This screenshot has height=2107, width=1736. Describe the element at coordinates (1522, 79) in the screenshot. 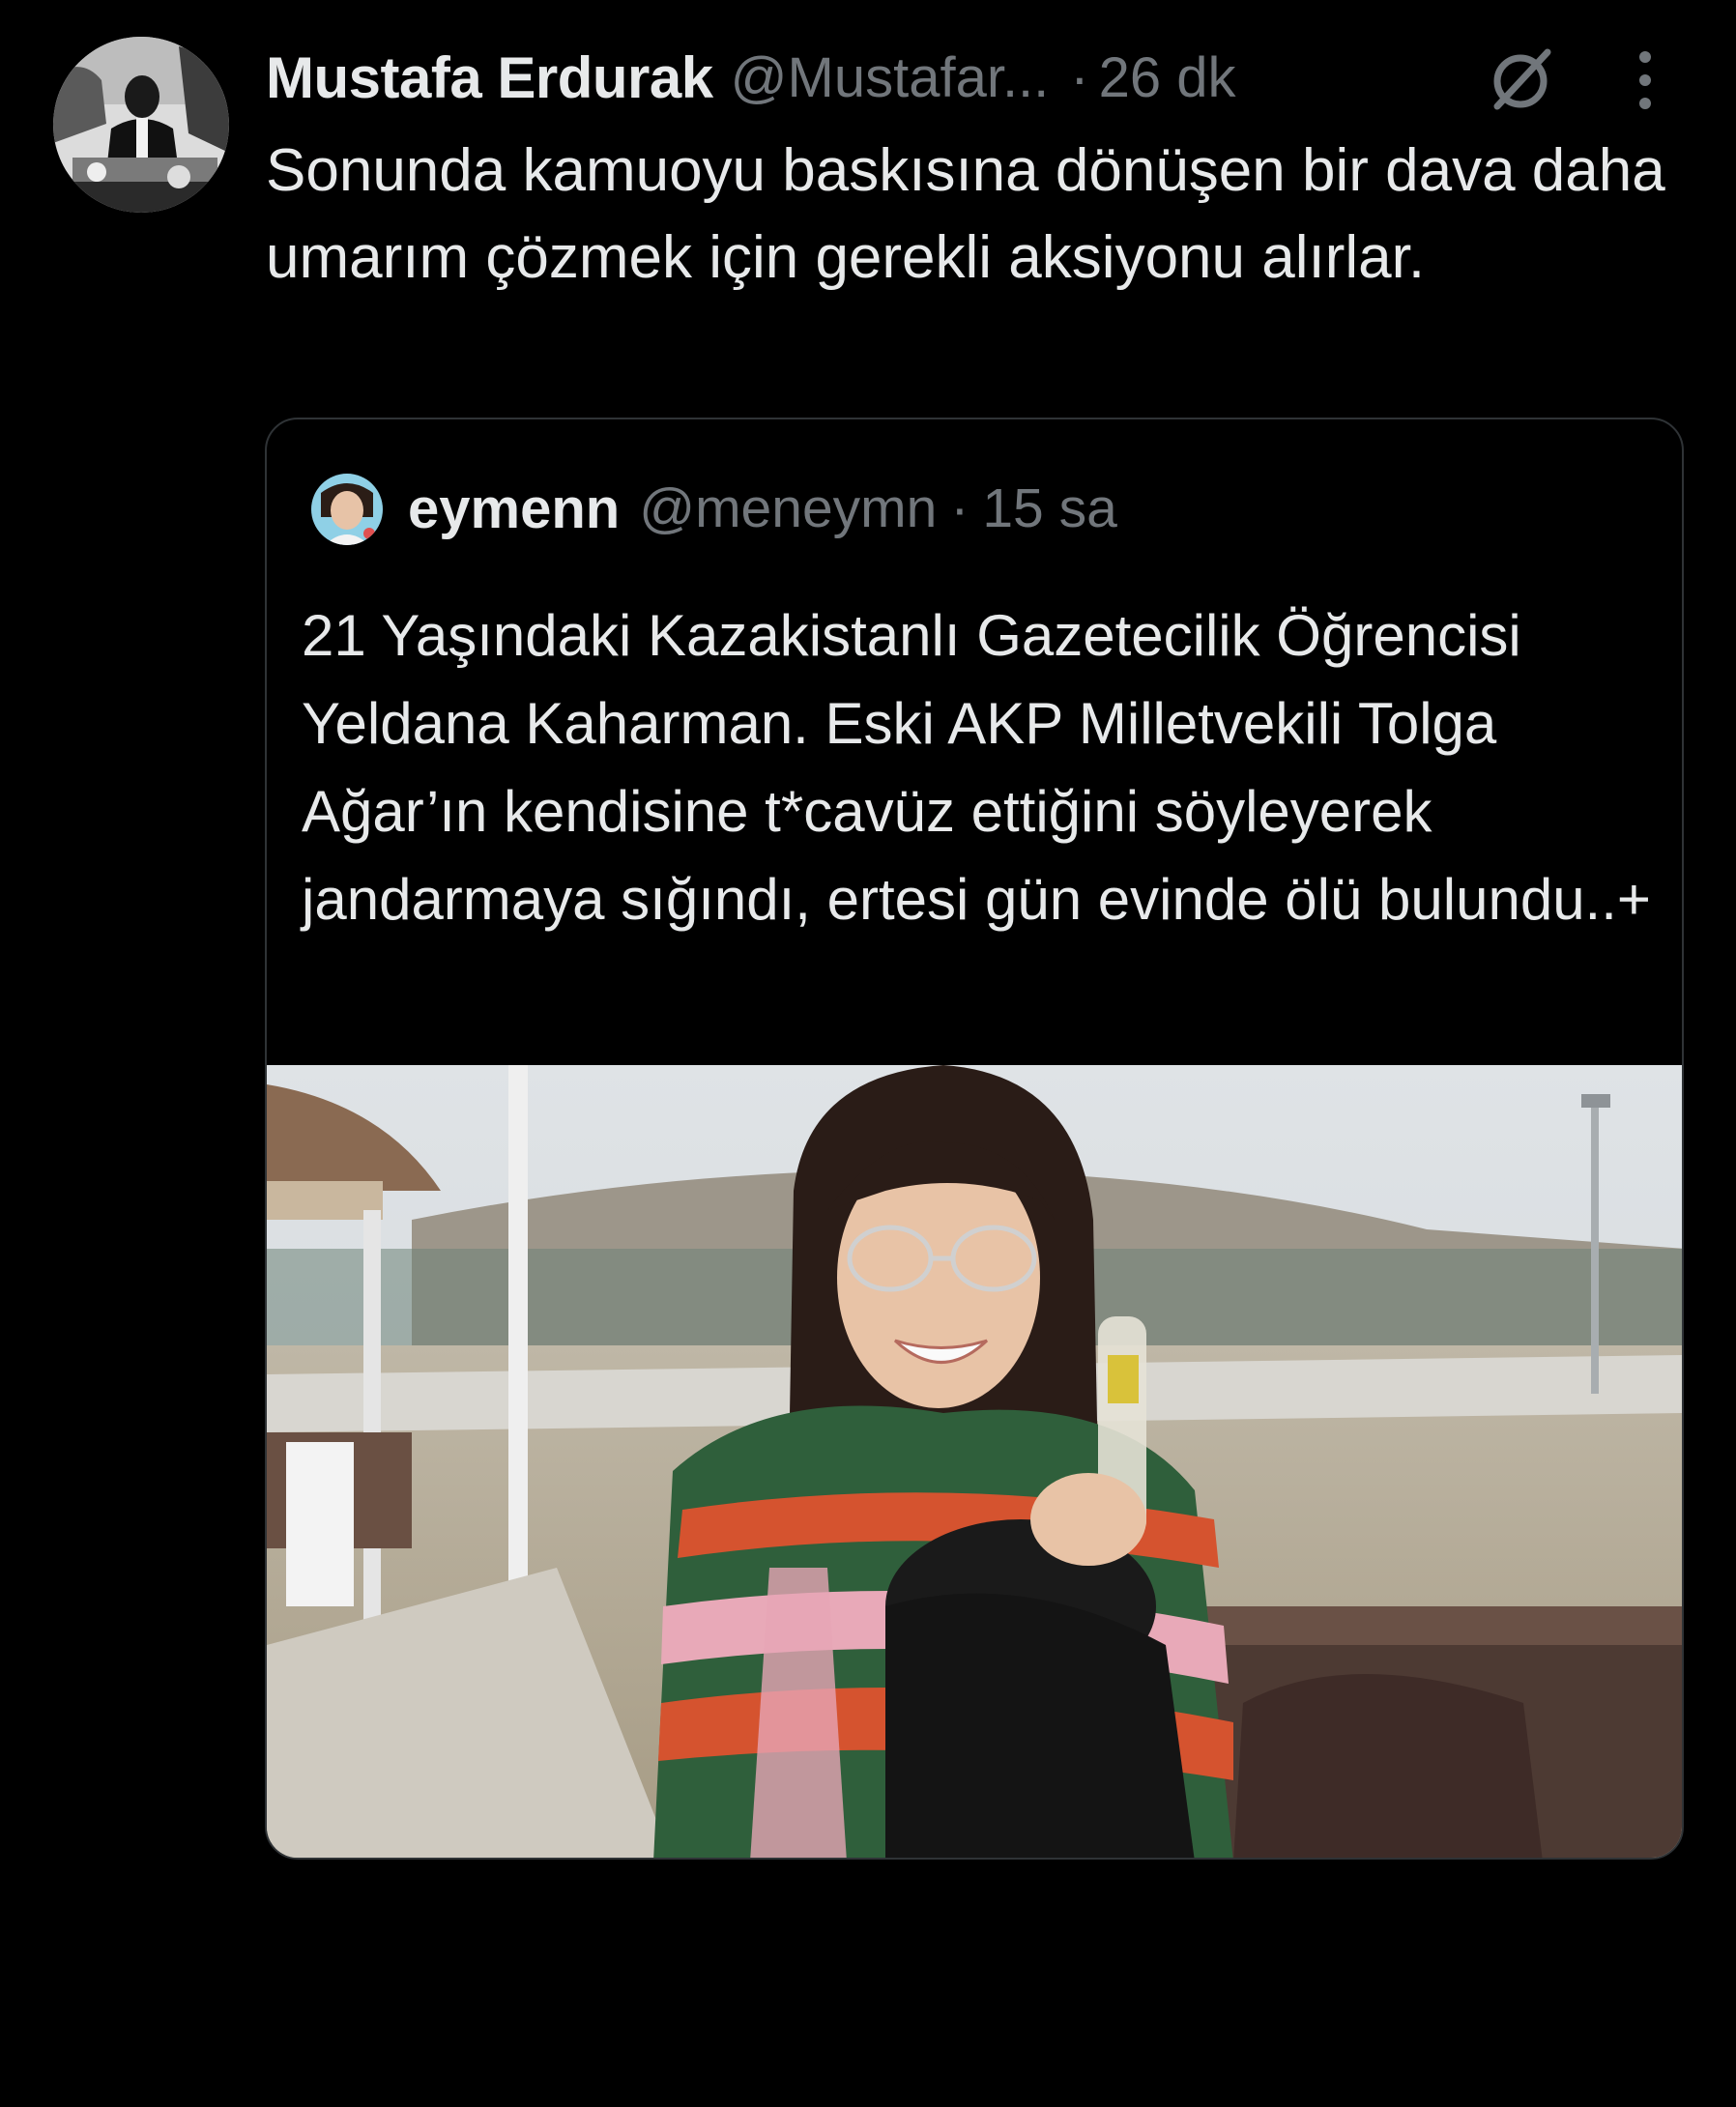

I see `grok-icon` at that location.